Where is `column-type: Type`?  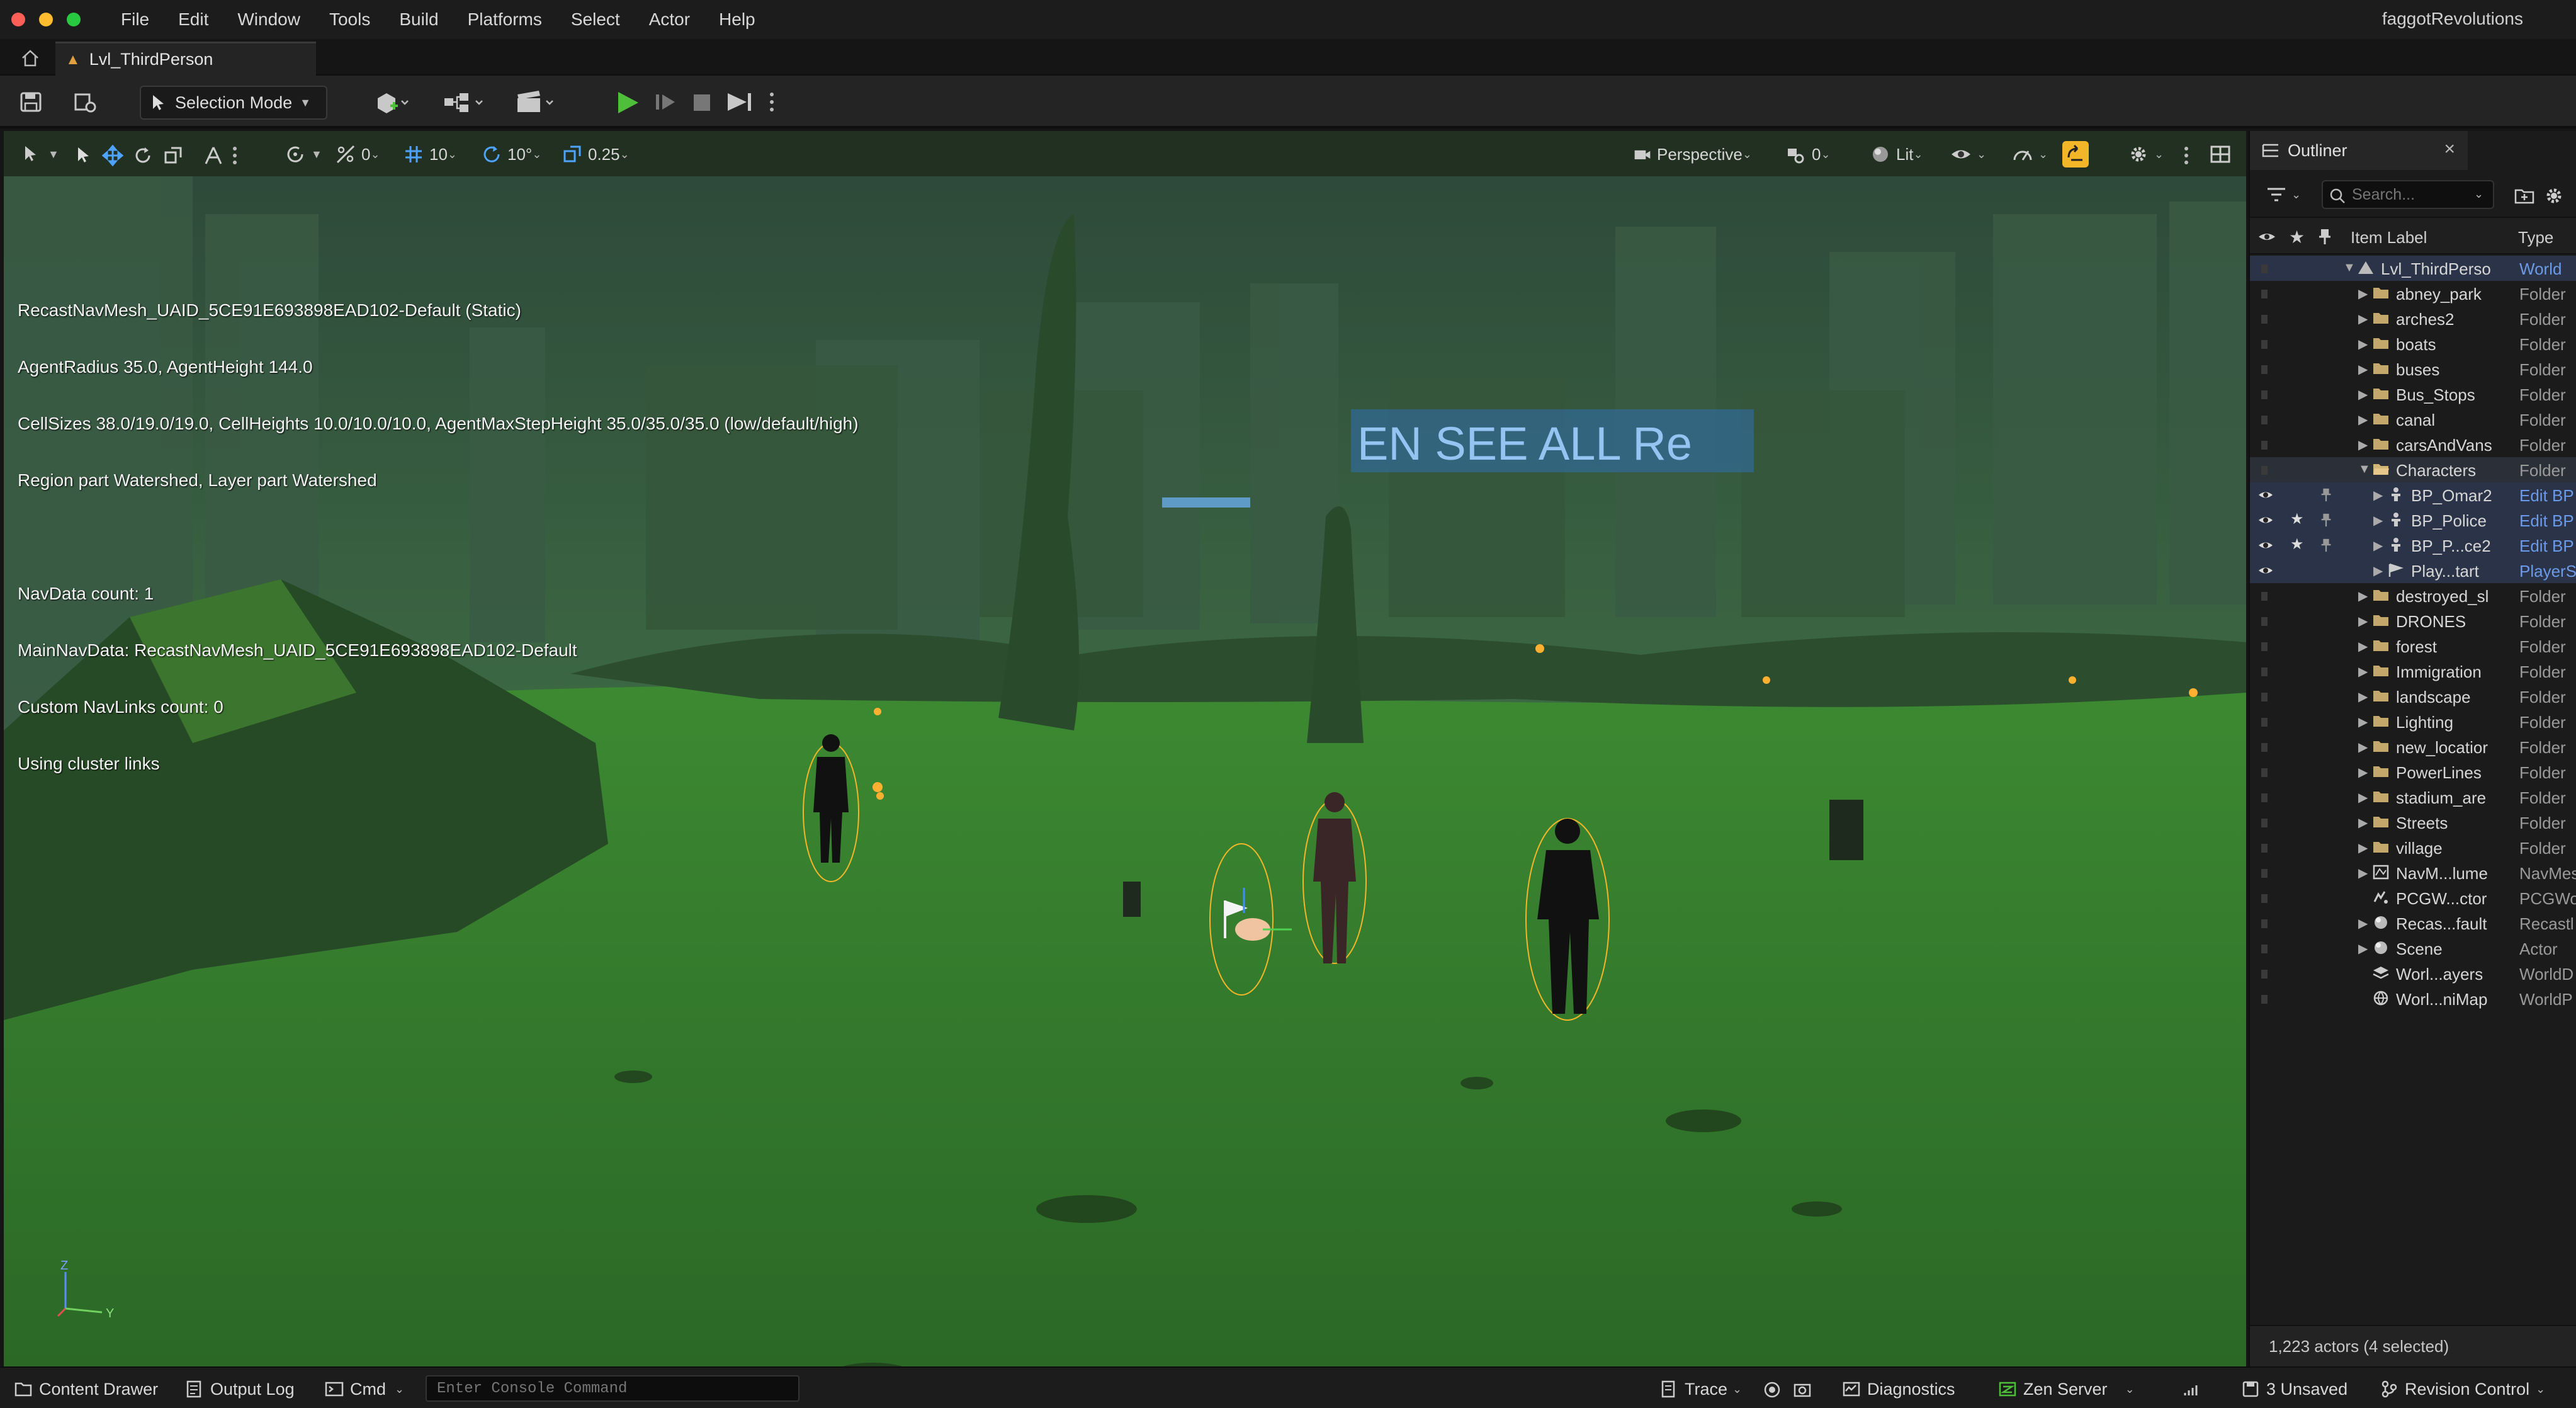
column-type: Type is located at coordinates (2535, 237).